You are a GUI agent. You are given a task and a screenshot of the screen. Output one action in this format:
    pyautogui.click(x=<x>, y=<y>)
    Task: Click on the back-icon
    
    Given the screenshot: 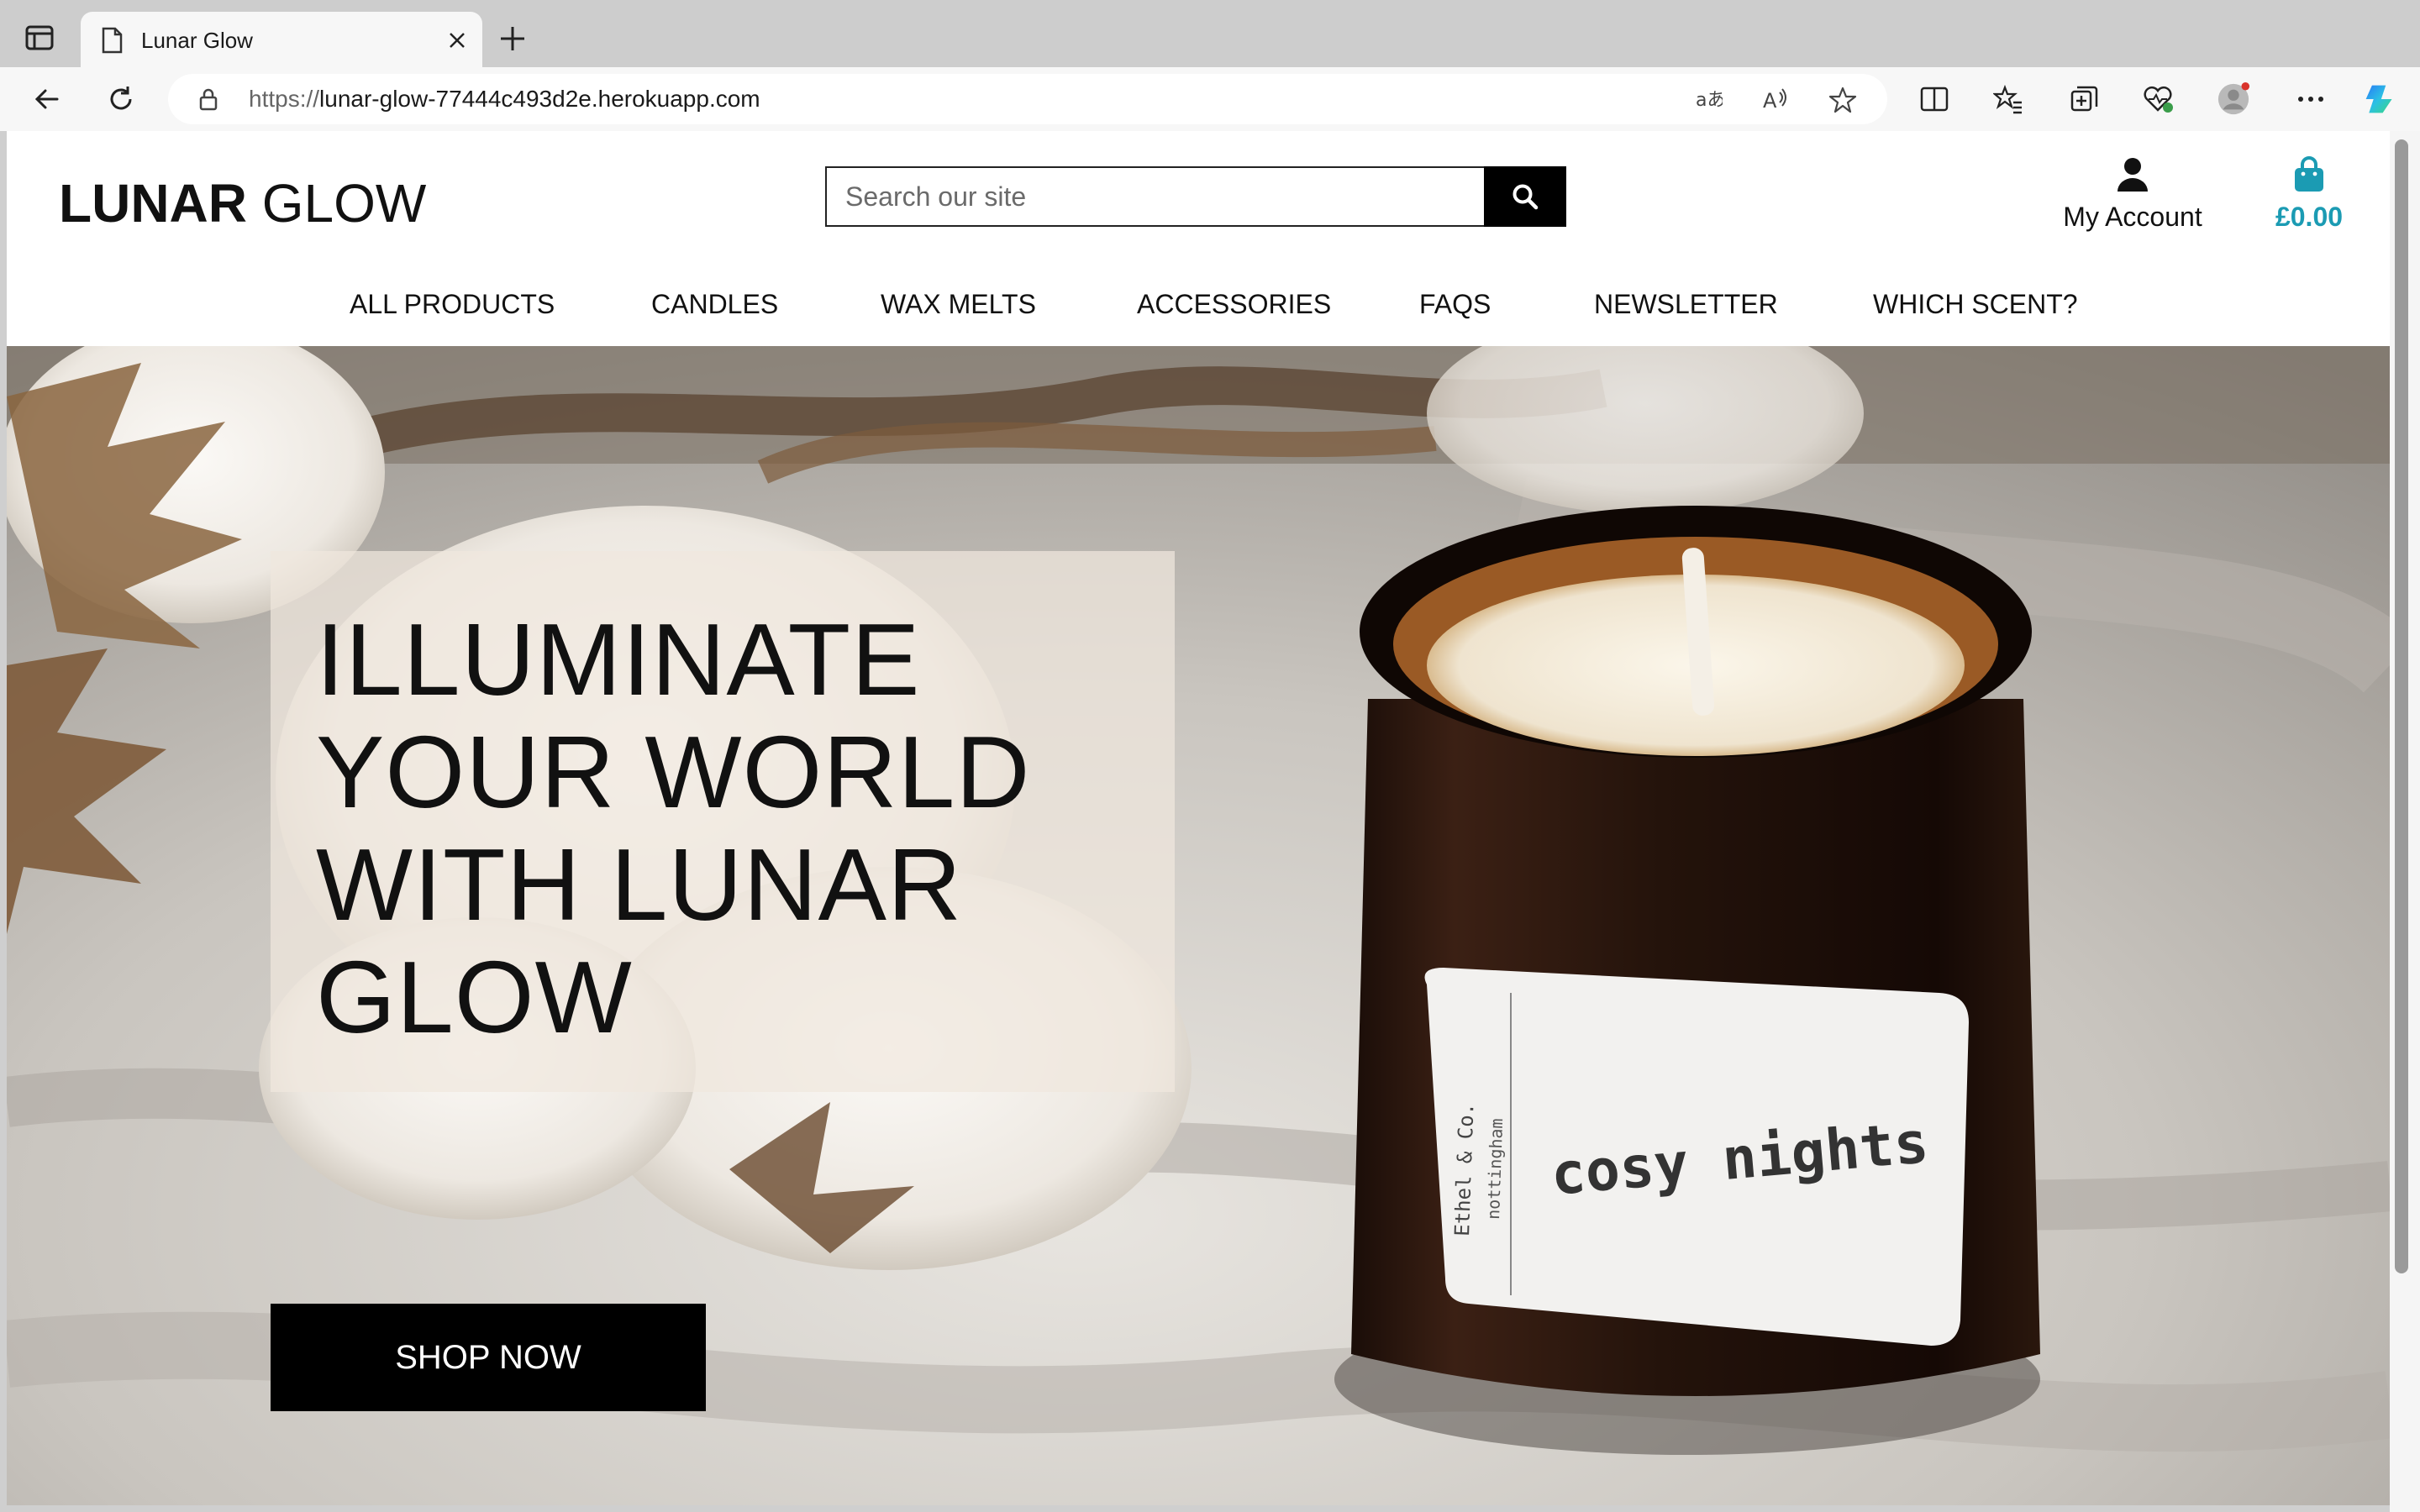 What is the action you would take?
    pyautogui.click(x=47, y=99)
    